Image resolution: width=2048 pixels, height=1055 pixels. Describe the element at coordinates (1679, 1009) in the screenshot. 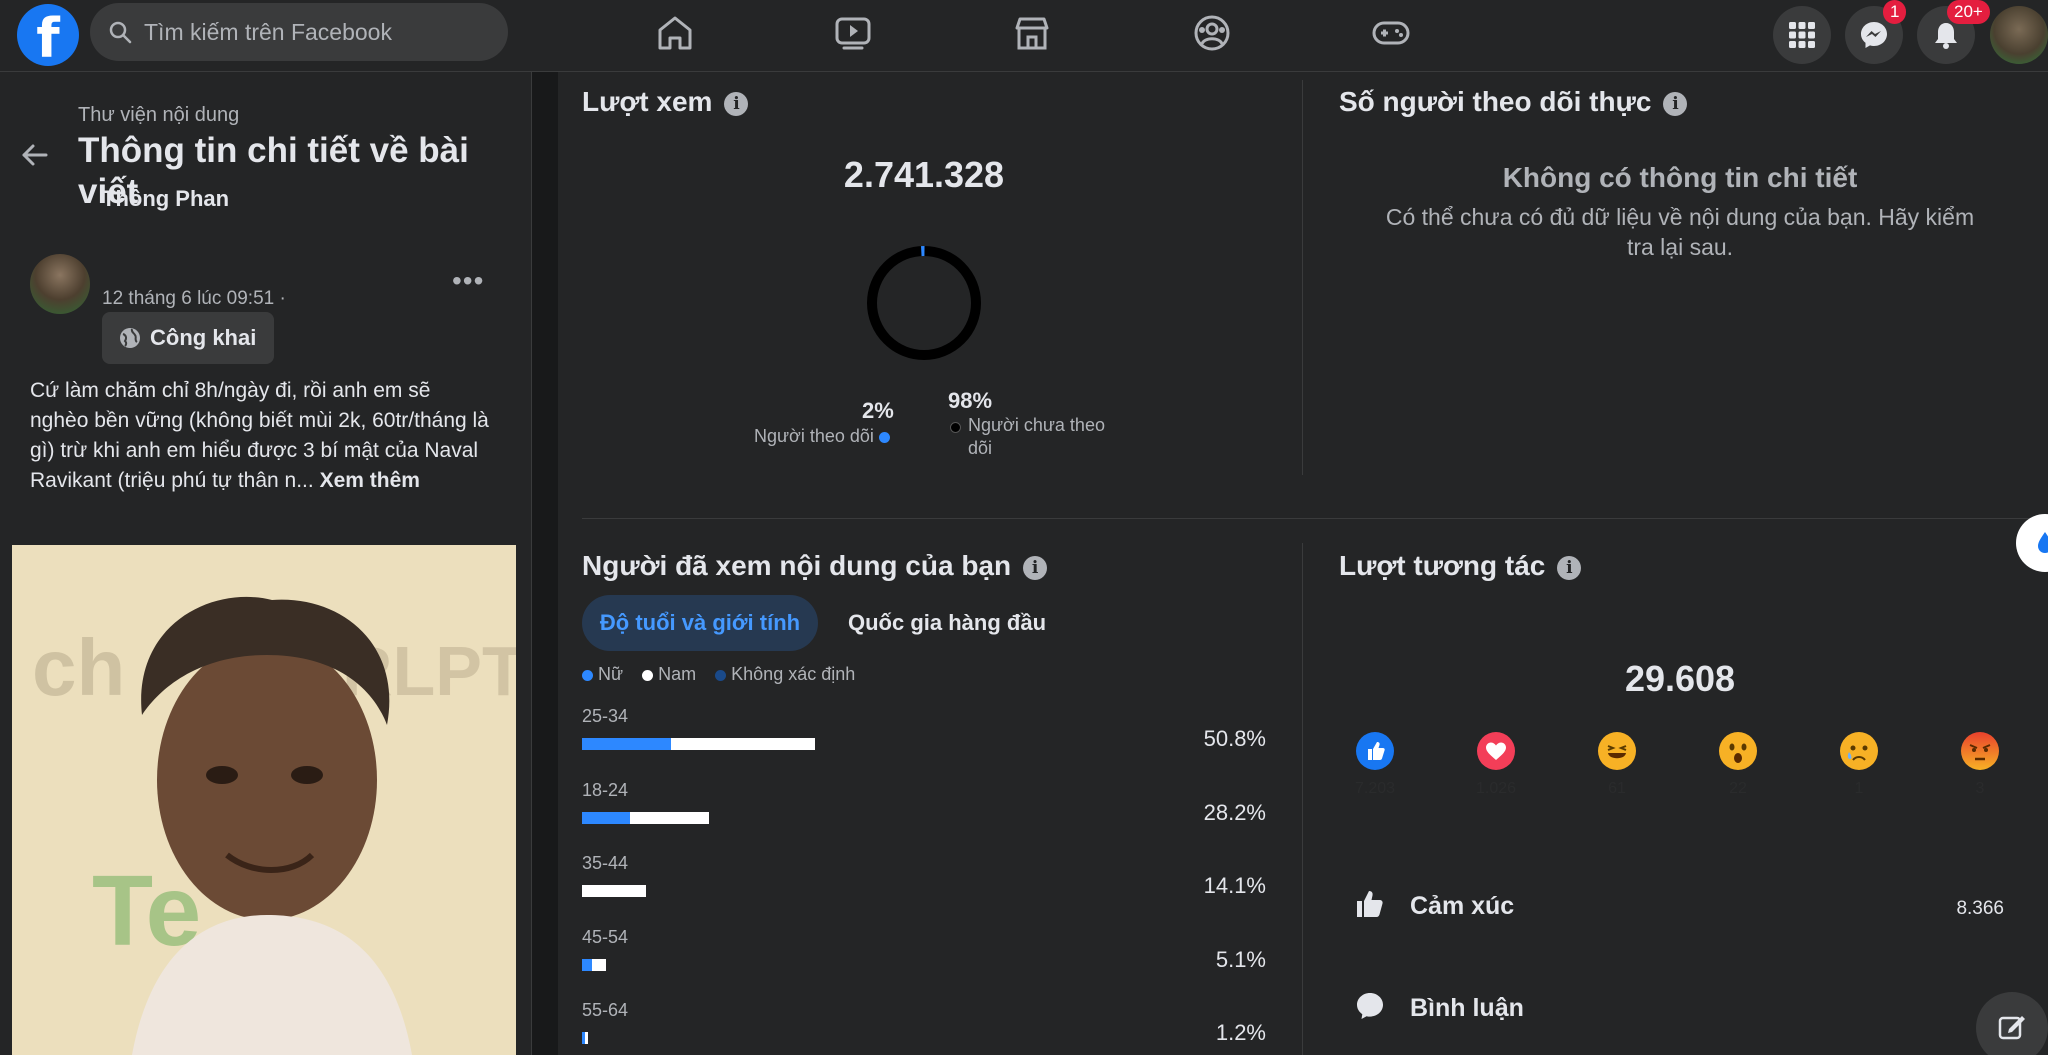

I see `metric-comments: Bình luận` at that location.